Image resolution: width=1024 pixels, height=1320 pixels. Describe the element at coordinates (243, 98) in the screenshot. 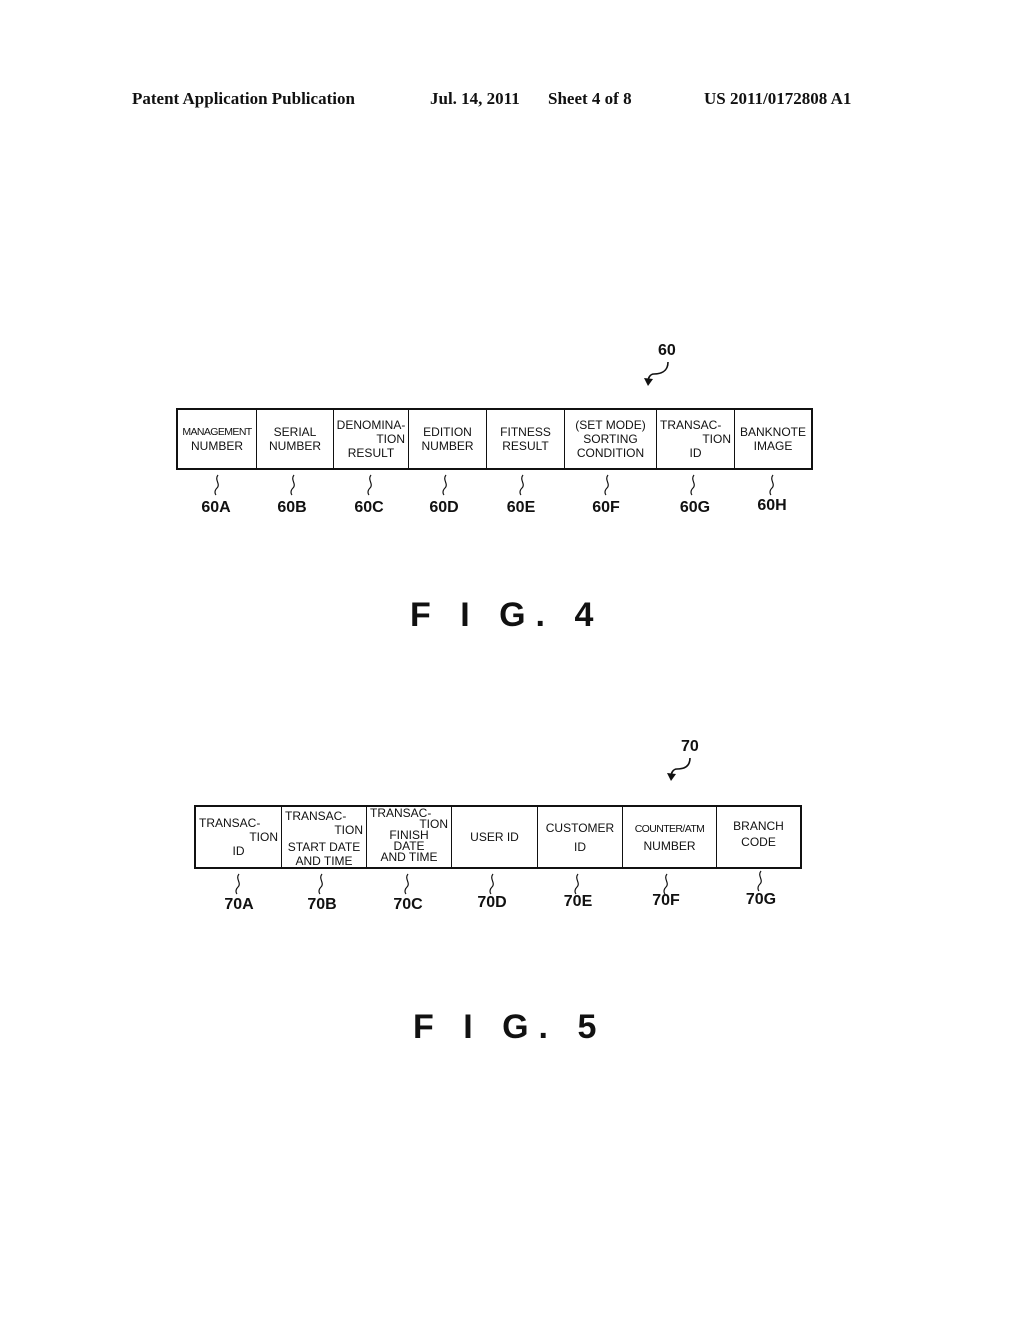

I see `publication-label: Patent Application Publication` at that location.